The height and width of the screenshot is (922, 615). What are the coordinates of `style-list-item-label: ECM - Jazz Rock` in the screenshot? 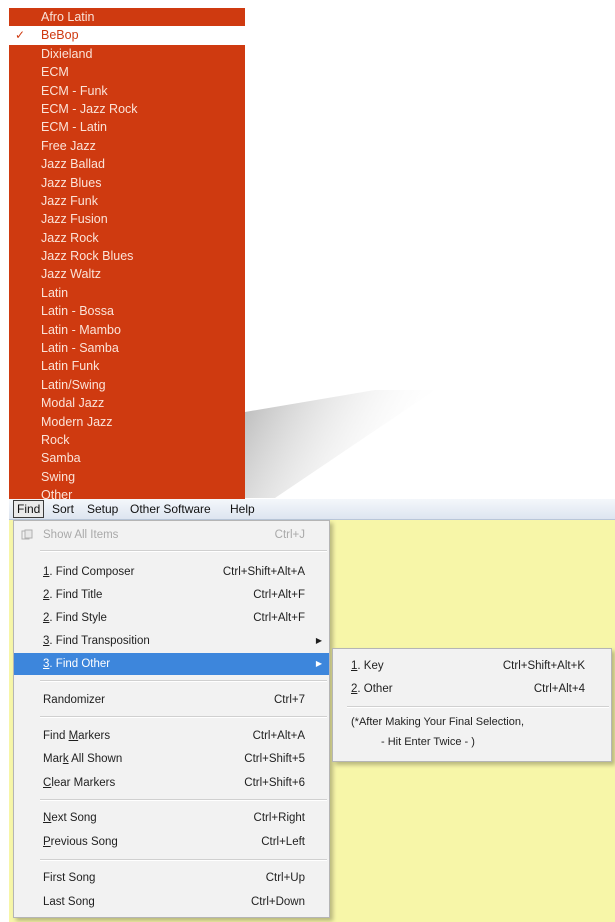 It's located at (89, 108).